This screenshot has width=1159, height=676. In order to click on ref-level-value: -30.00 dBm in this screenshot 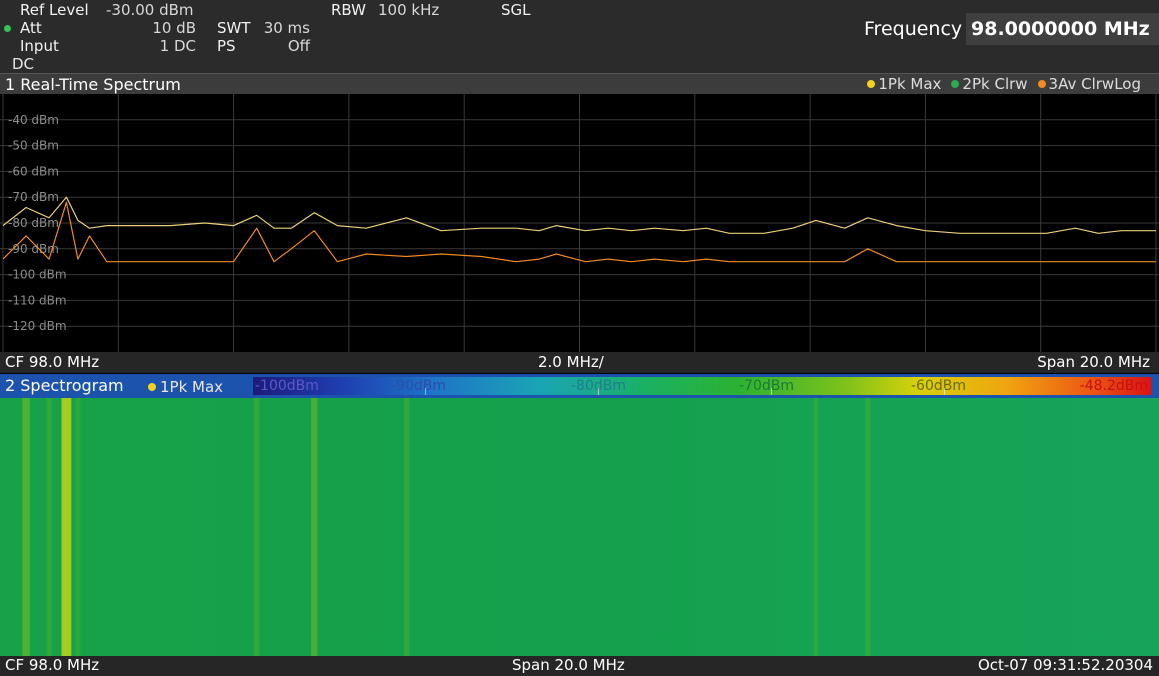, I will do `click(150, 10)`.